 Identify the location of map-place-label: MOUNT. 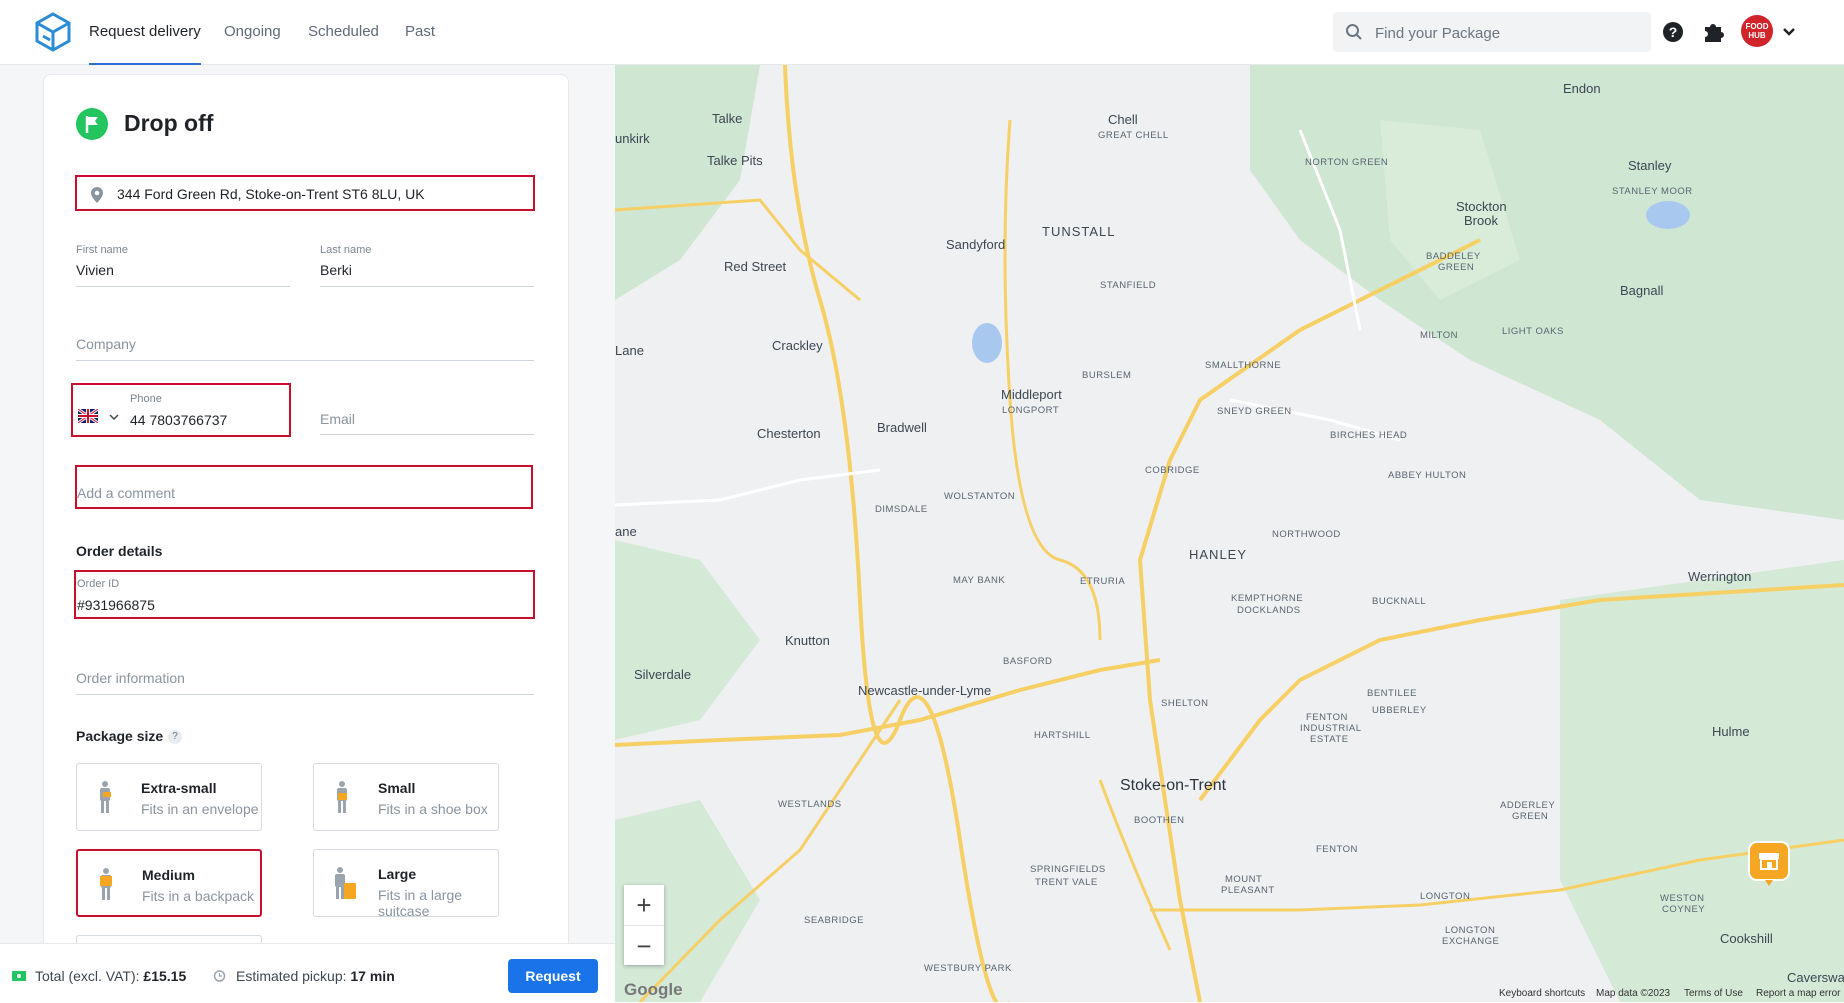
(1244, 879).